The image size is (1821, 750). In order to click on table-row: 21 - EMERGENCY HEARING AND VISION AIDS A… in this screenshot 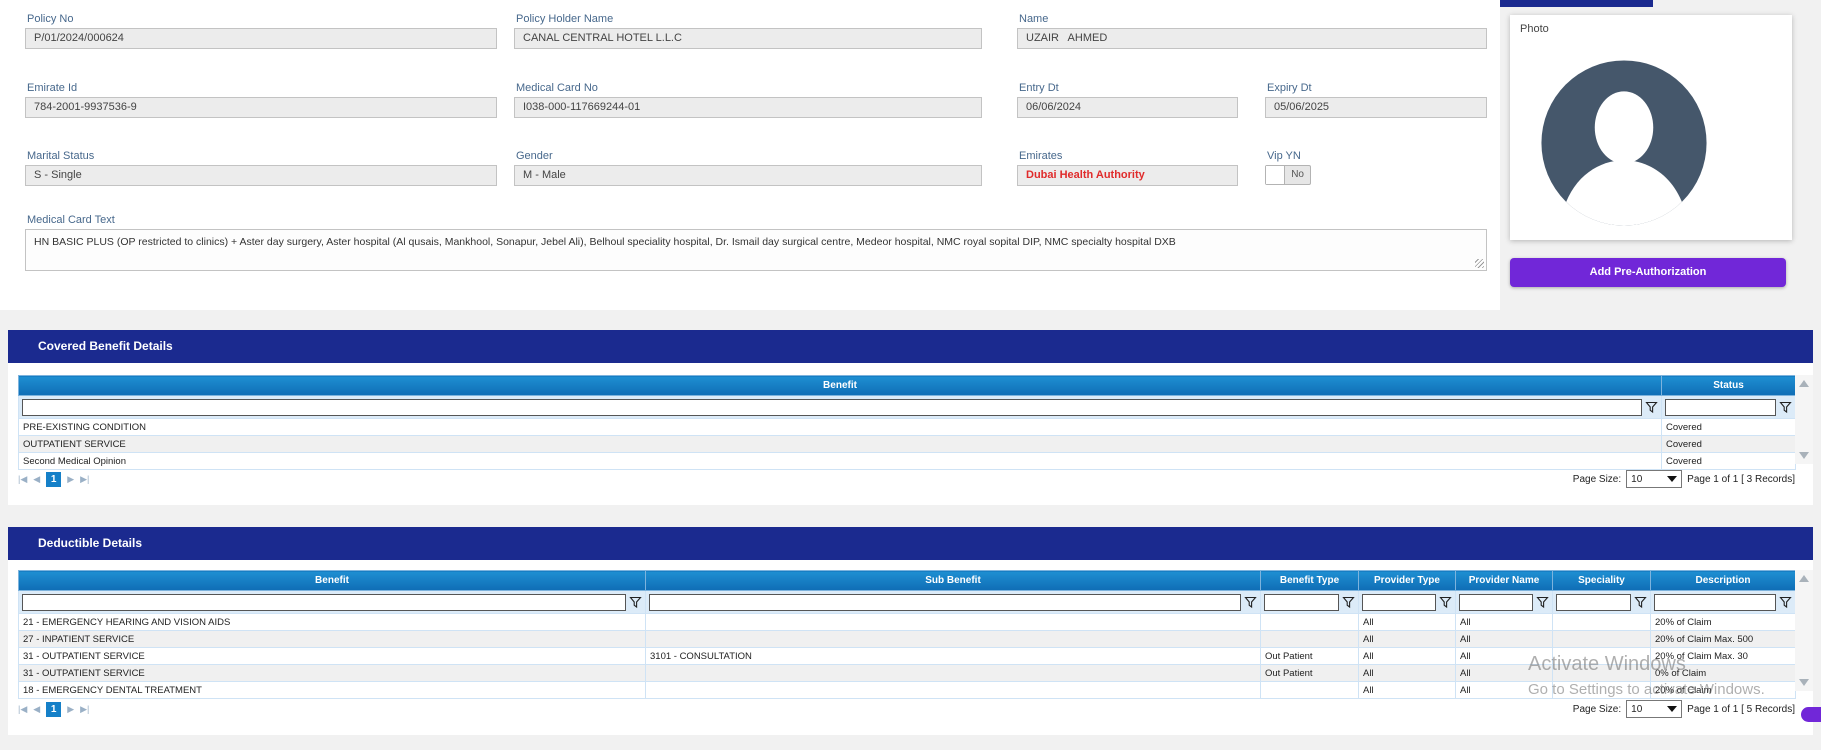, I will do `click(907, 622)`.